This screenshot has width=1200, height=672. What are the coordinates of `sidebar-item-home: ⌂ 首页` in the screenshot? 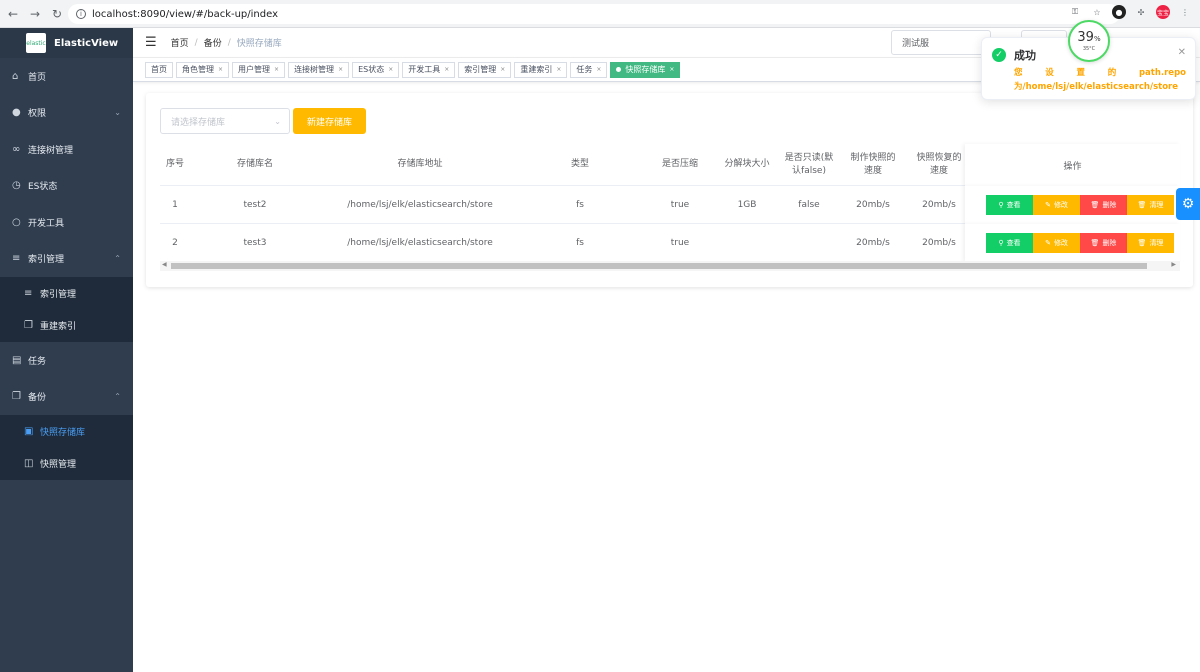 It's located at (66, 76).